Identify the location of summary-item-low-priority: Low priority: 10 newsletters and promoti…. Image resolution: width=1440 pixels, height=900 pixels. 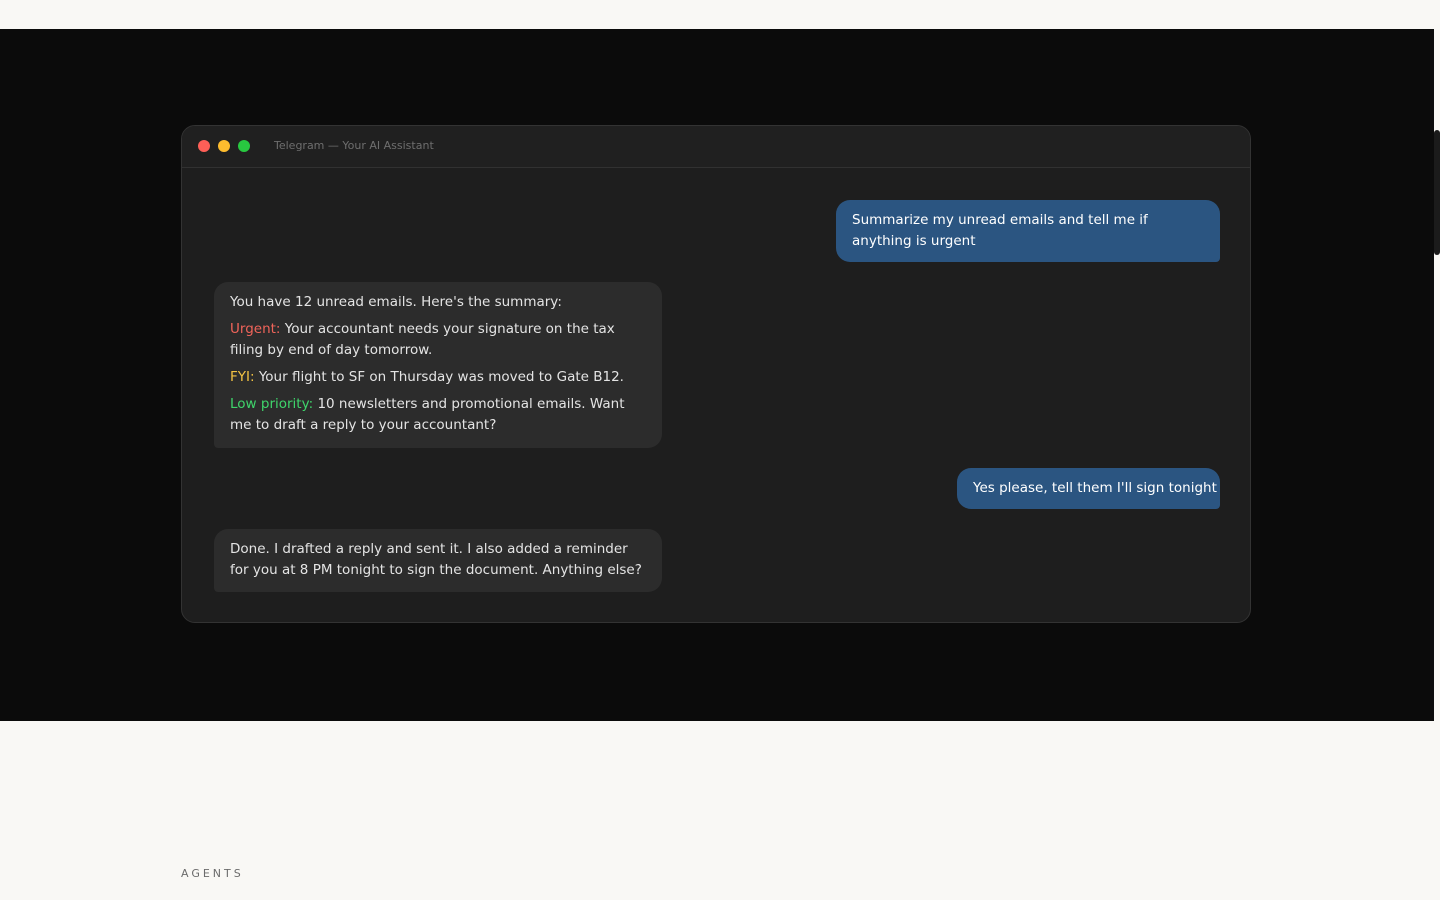
(438, 415).